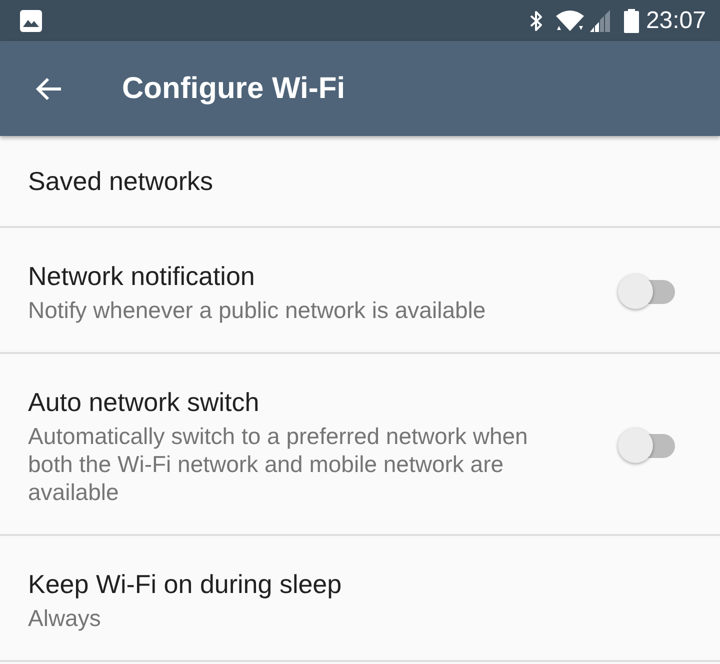  What do you see at coordinates (631, 20) in the screenshot?
I see `battery-icon` at bounding box center [631, 20].